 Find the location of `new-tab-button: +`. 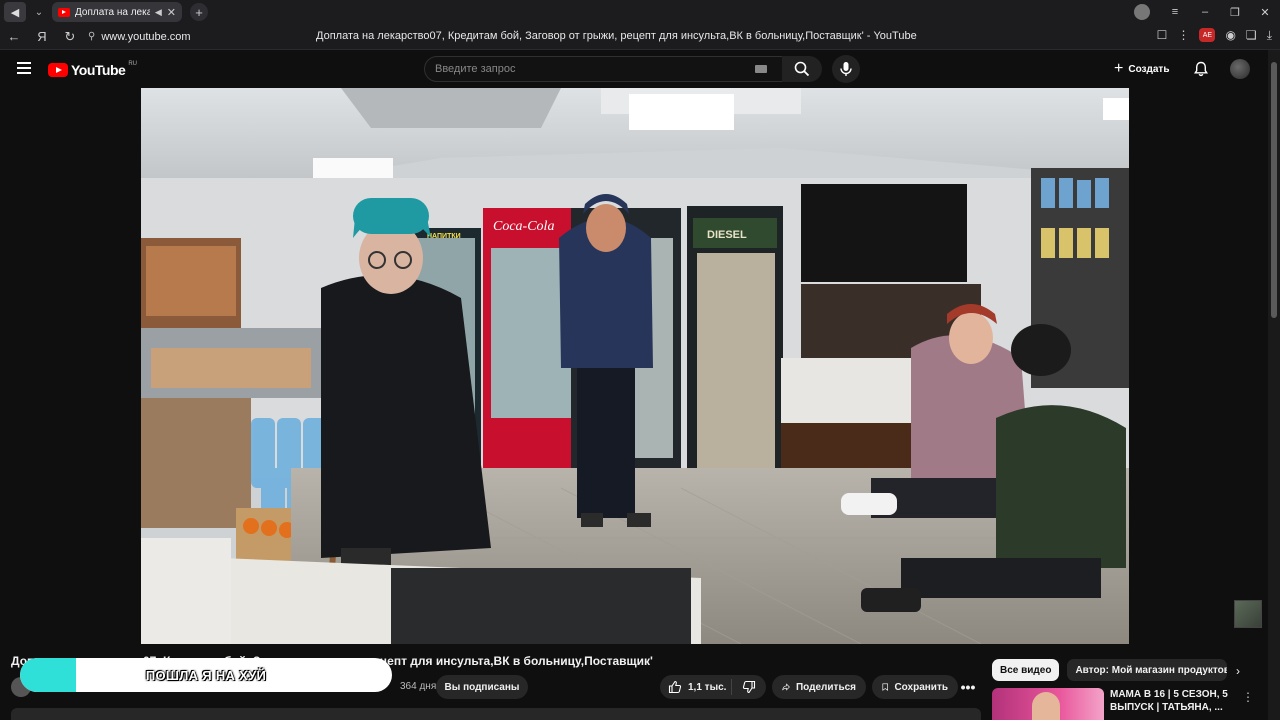

new-tab-button: + is located at coordinates (199, 12).